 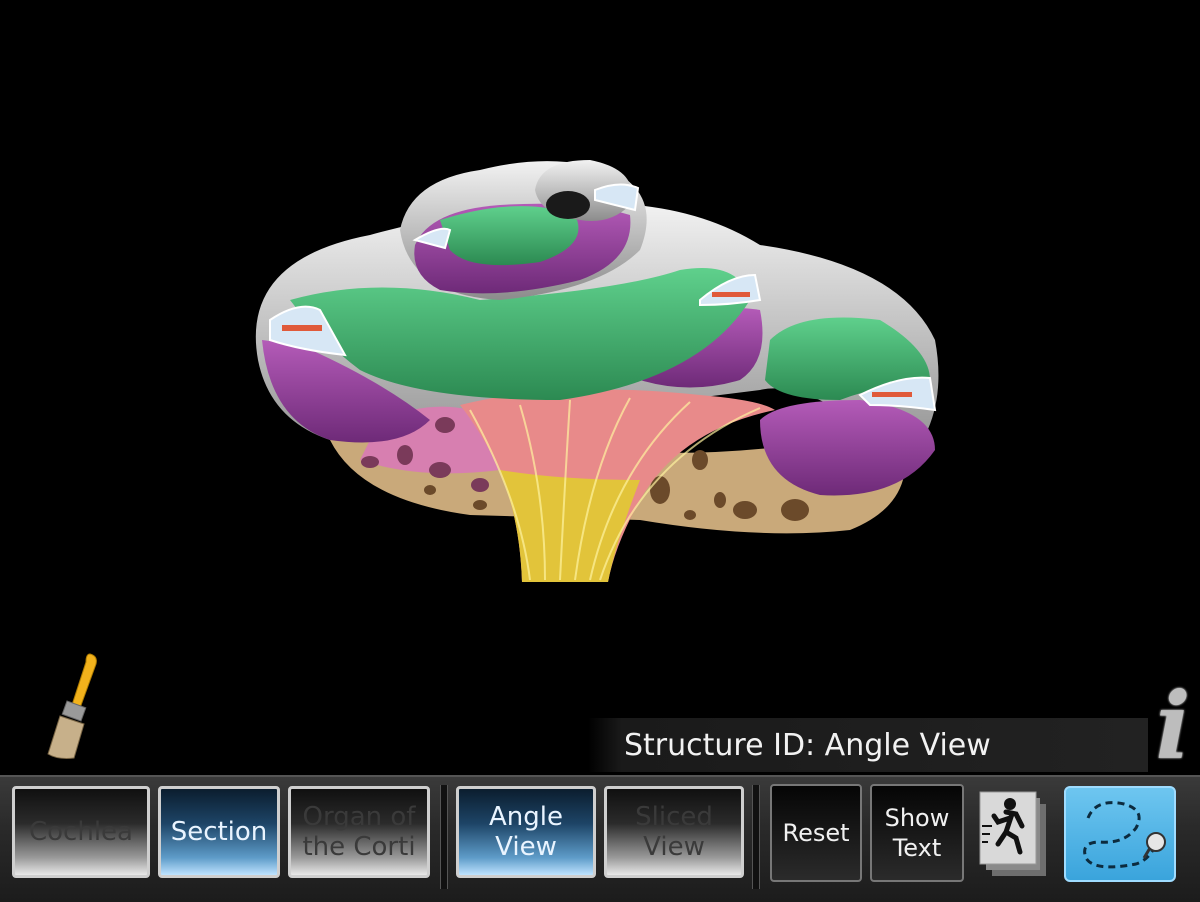 I want to click on structure-id-label: Structure ID: Angle View, so click(x=807, y=745).